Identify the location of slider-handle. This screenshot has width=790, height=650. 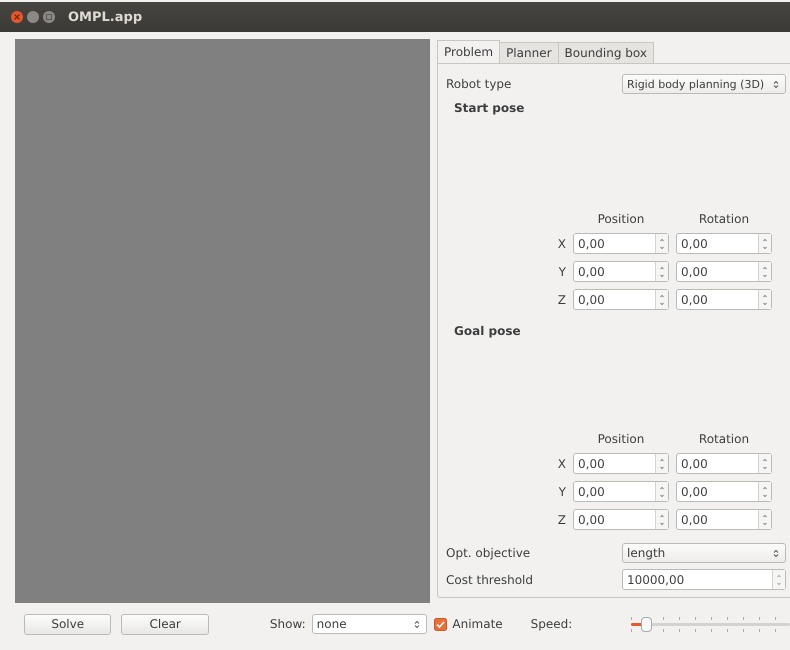
(646, 624).